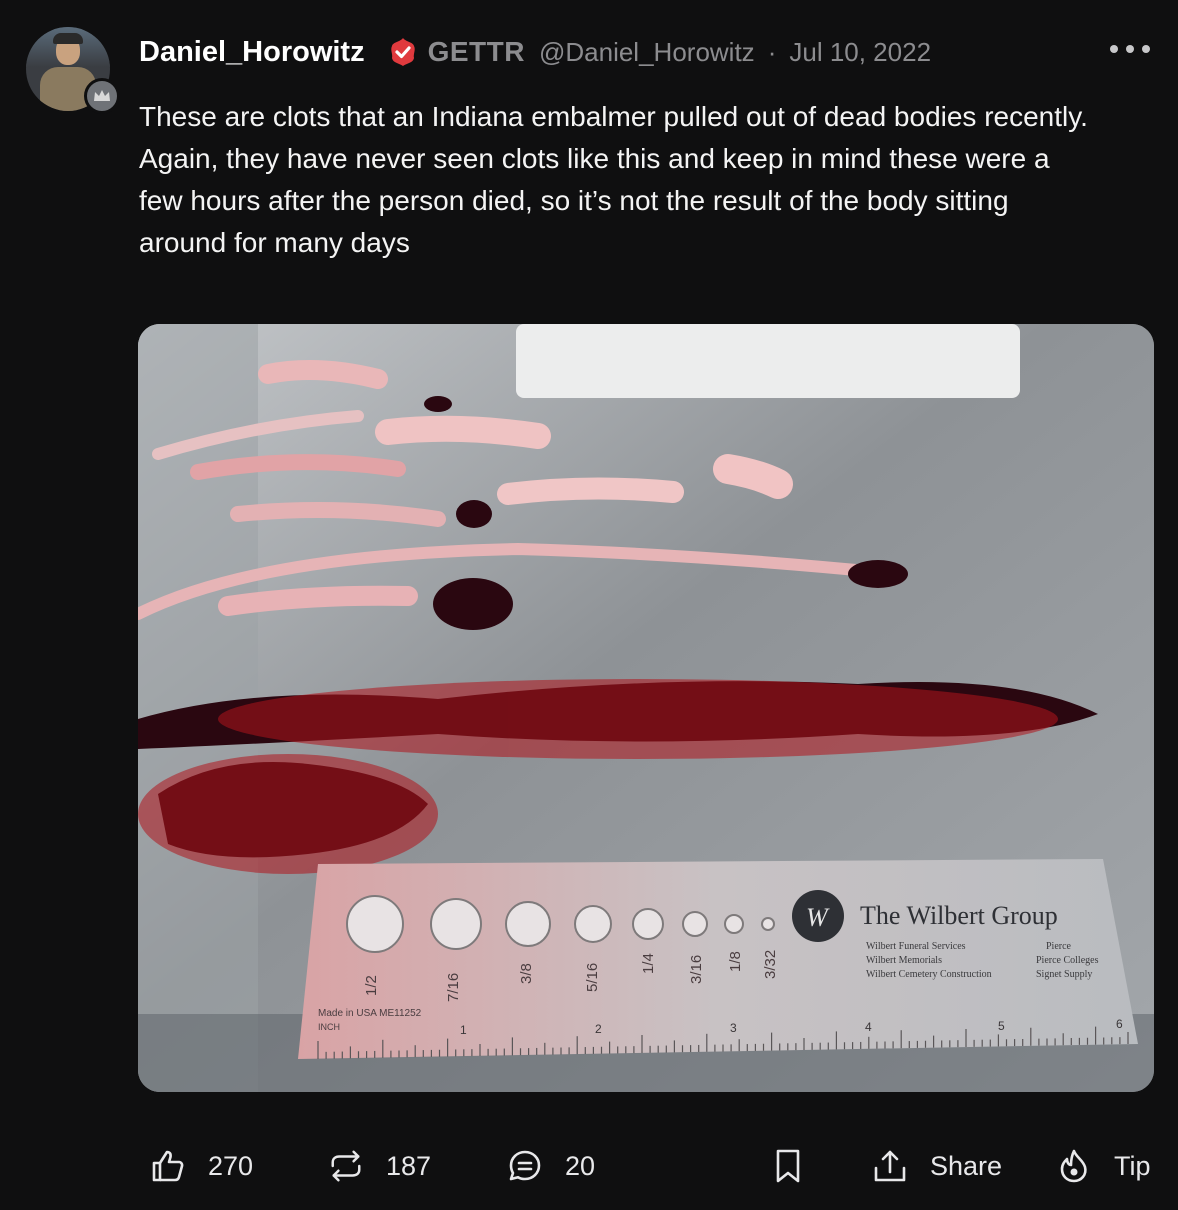  What do you see at coordinates (890, 1166) in the screenshot?
I see `share-icon` at bounding box center [890, 1166].